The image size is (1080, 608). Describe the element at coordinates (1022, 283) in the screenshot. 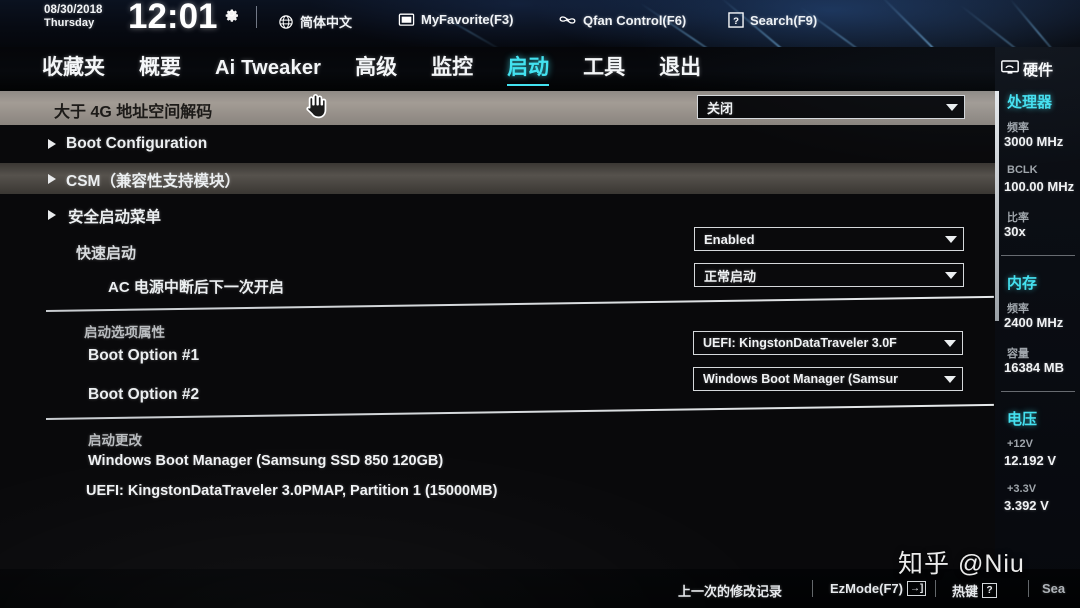

I see `sidebar-section-memory: 内存` at that location.